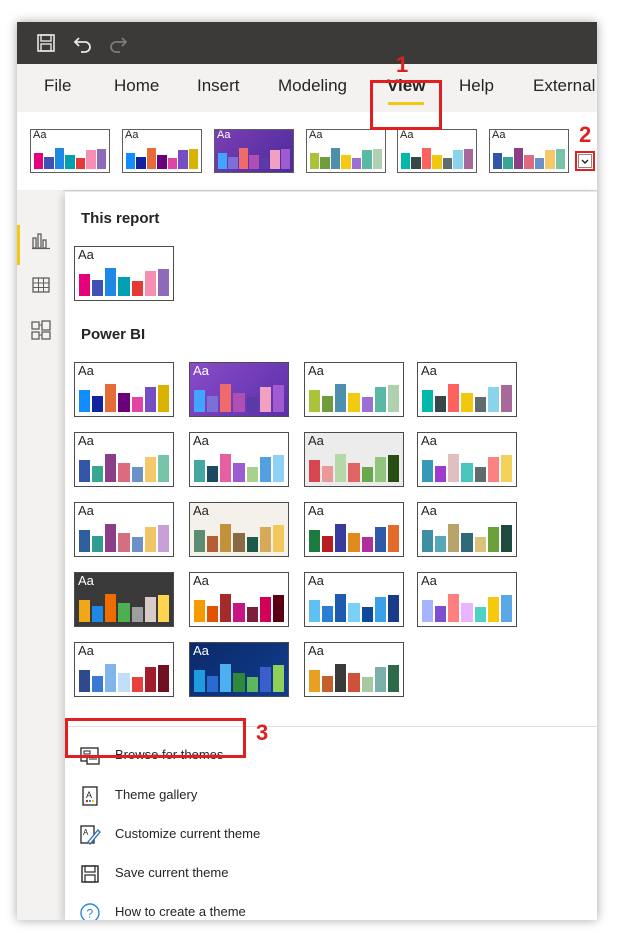  I want to click on customize-theme-item: A Customize current theme, so click(229, 836).